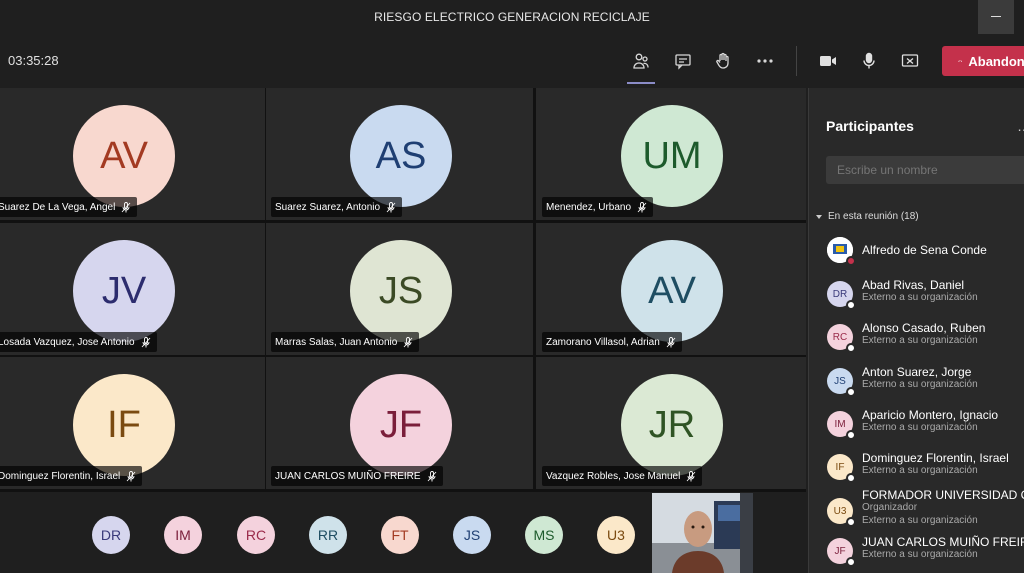  I want to click on meeting-toolbar: 03:35:28 Abandonar, so click(512, 61).